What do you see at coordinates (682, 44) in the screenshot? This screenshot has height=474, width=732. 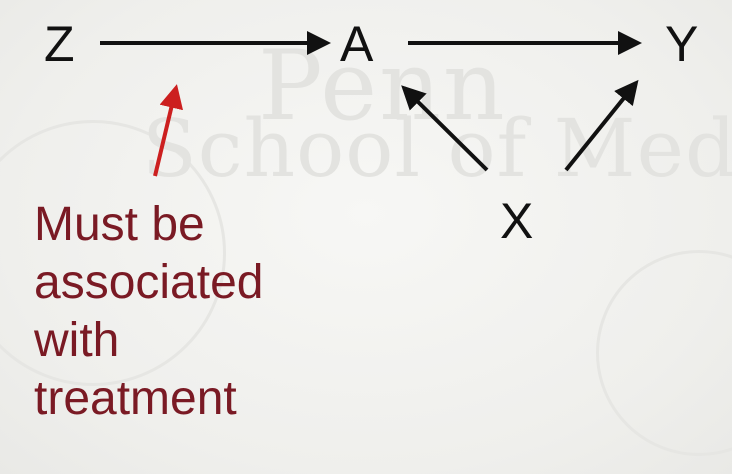 I see `node-y: Y` at bounding box center [682, 44].